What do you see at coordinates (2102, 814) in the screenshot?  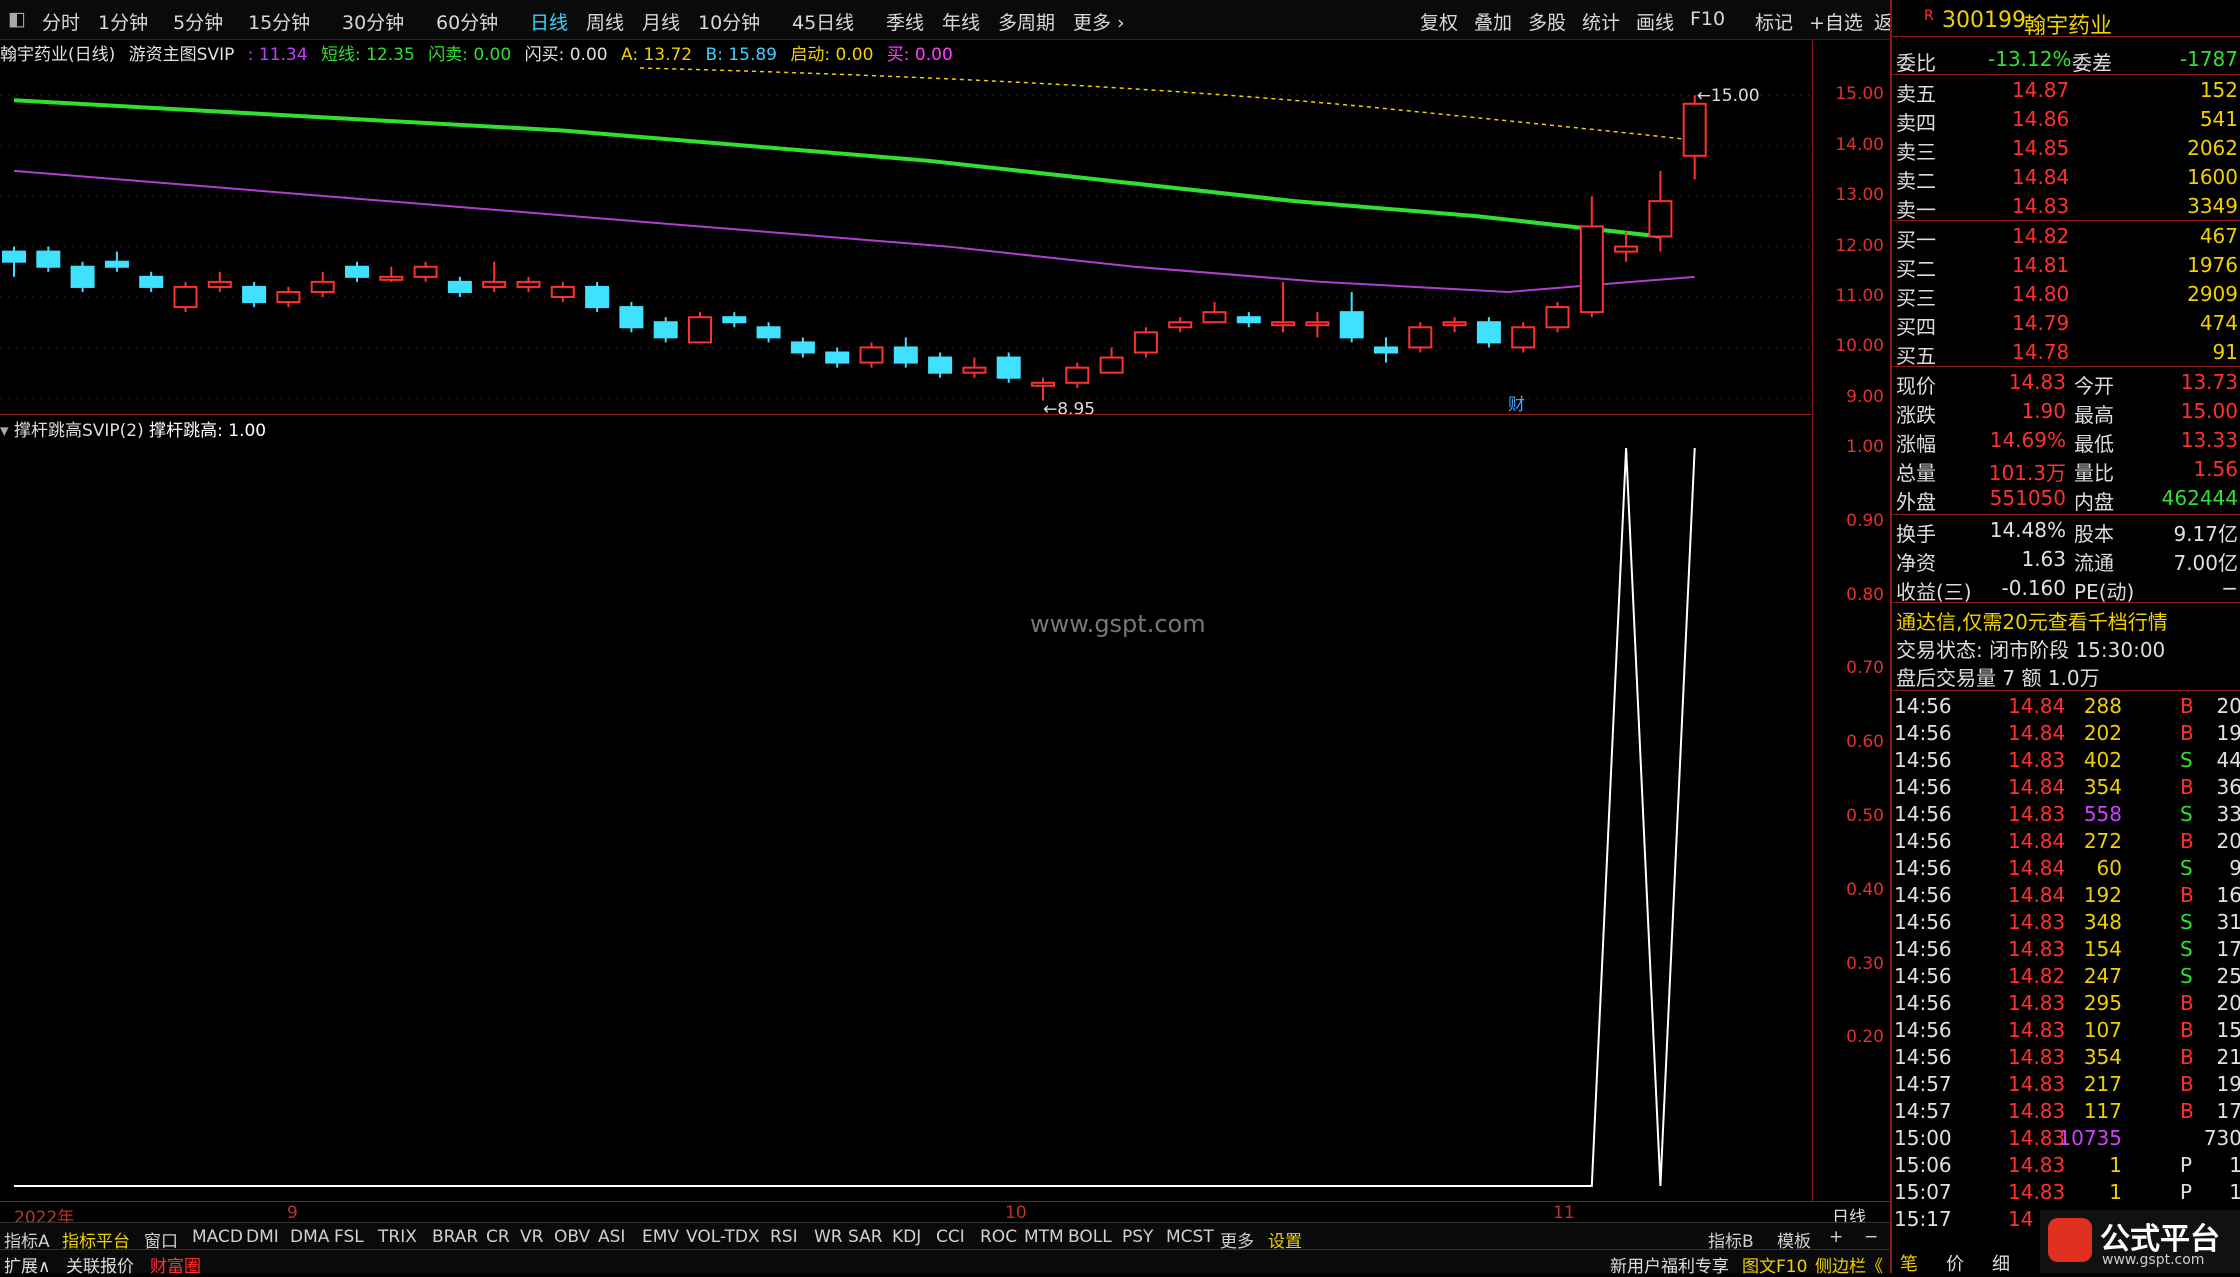 I see `tick-volume: 558` at bounding box center [2102, 814].